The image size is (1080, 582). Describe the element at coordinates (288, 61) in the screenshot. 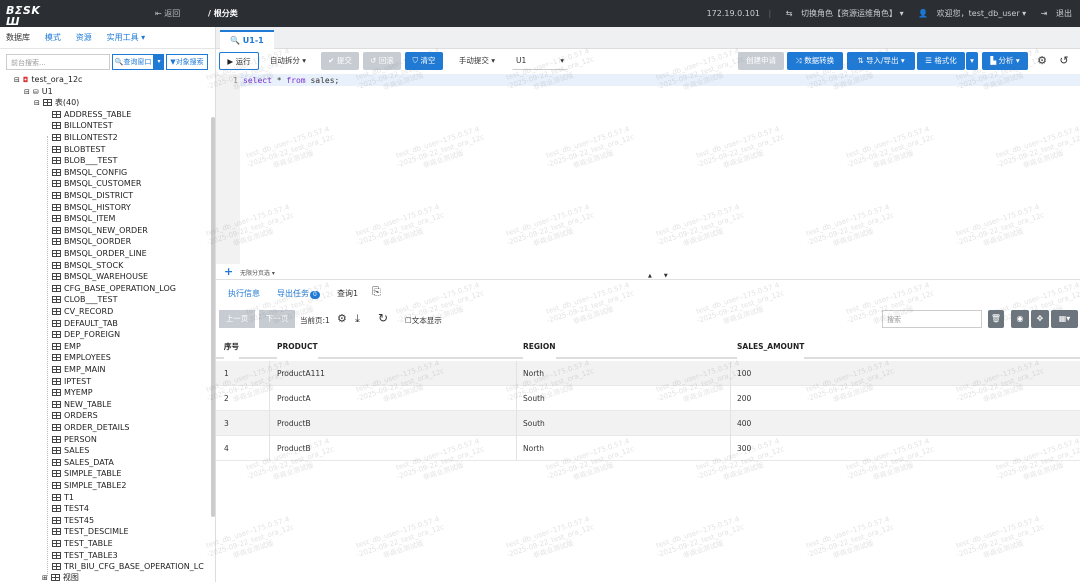

I see `auto-split-dropdown: 自动拆分 ▾` at that location.